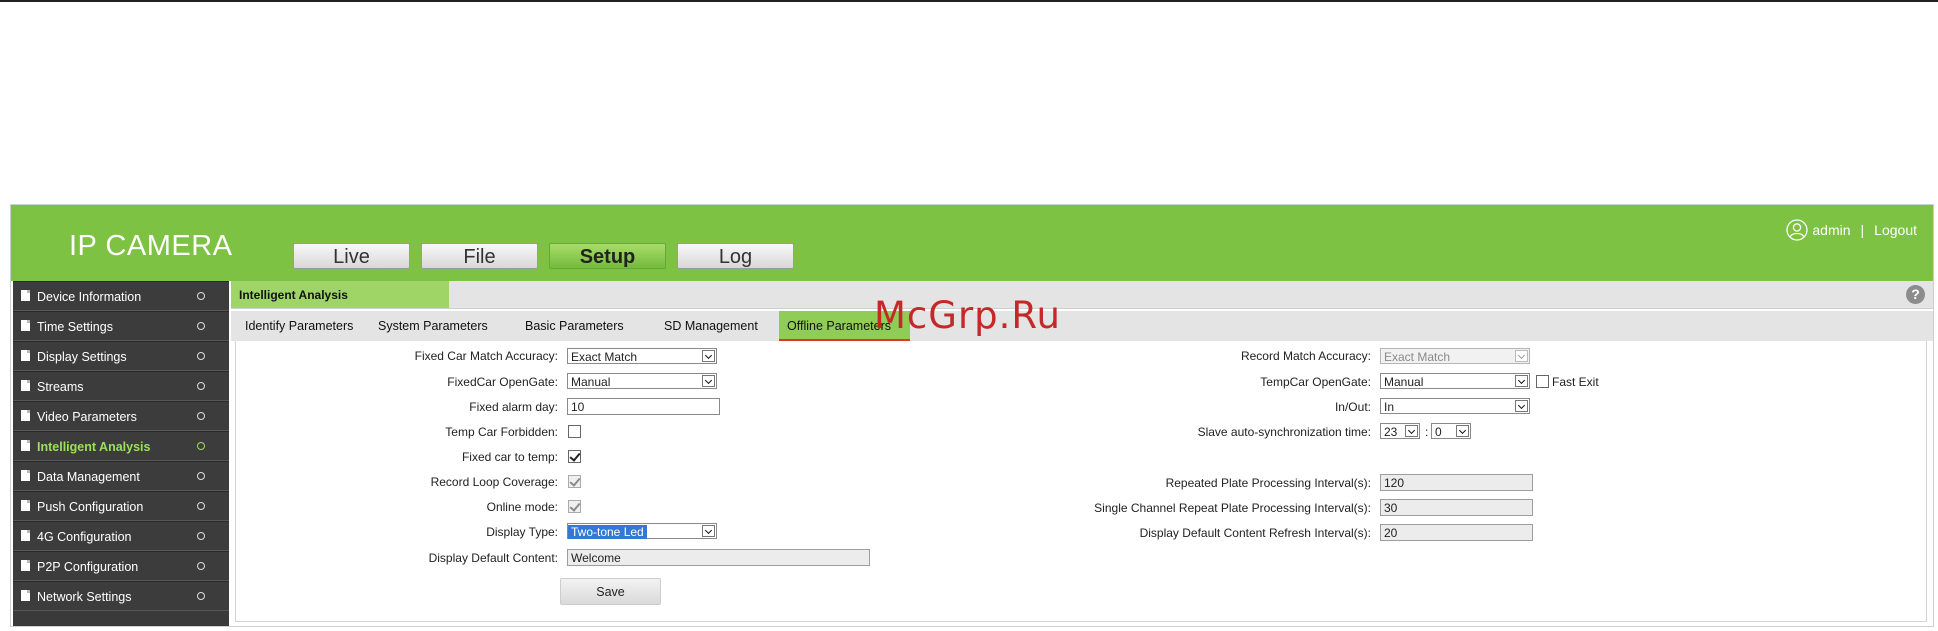 This screenshot has height=631, width=1938. I want to click on record-loop-coverage-checkbox, so click(574, 481).